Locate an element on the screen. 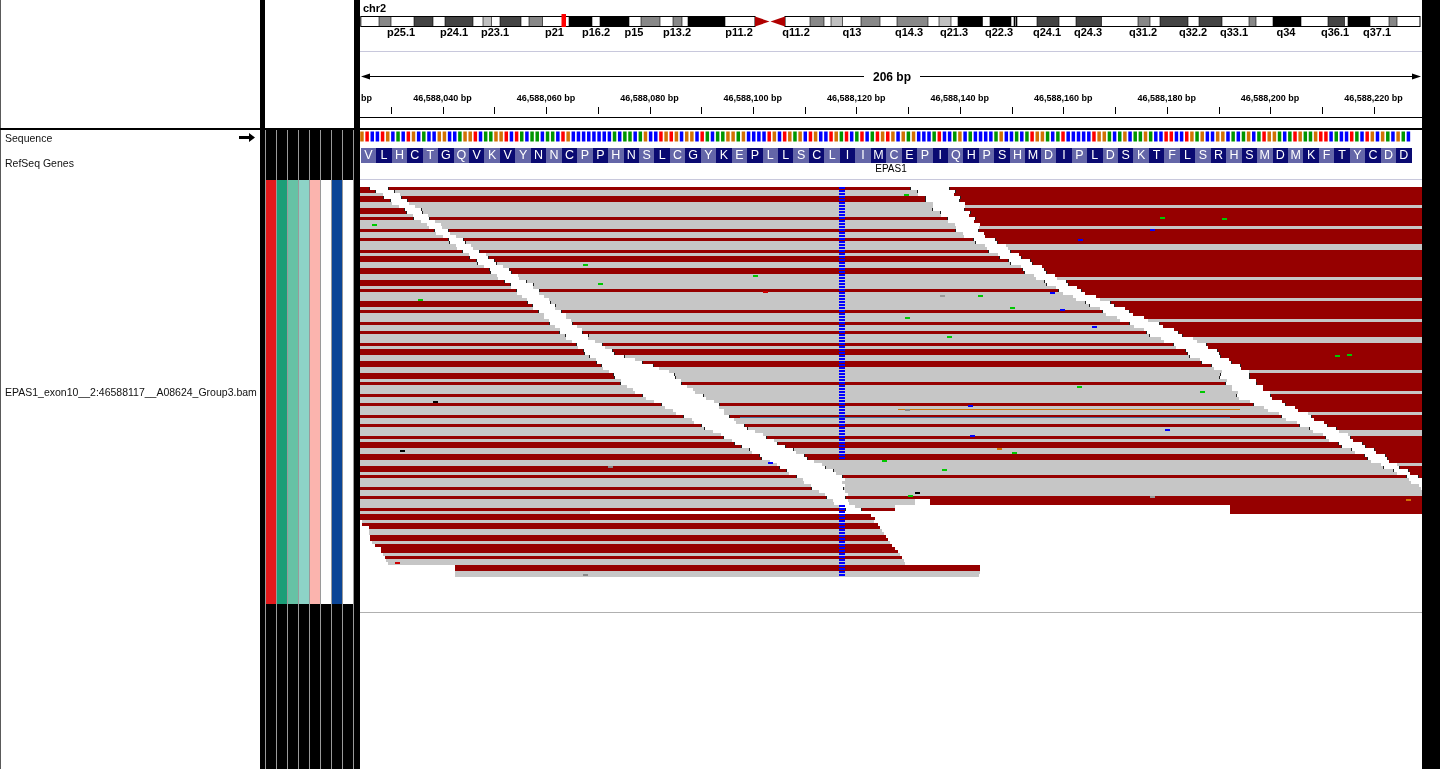  cytoband-label: p15 is located at coordinates (634, 32).